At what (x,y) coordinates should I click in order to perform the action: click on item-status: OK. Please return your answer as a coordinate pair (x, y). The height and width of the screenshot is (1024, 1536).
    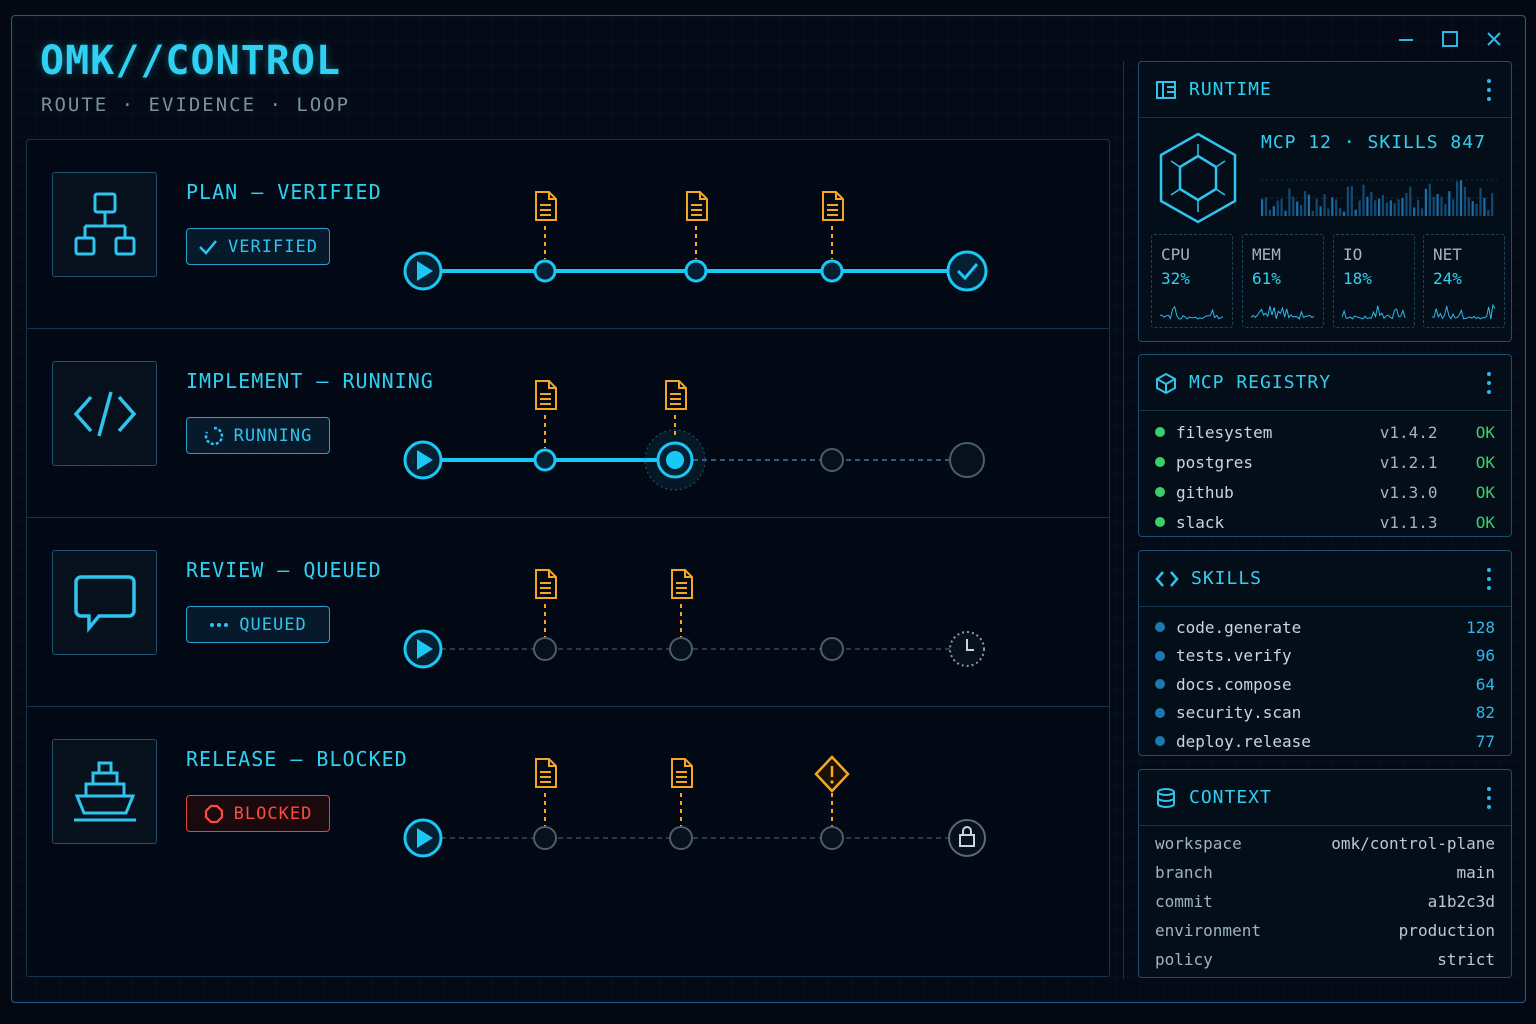
    Looking at the image, I should click on (1485, 492).